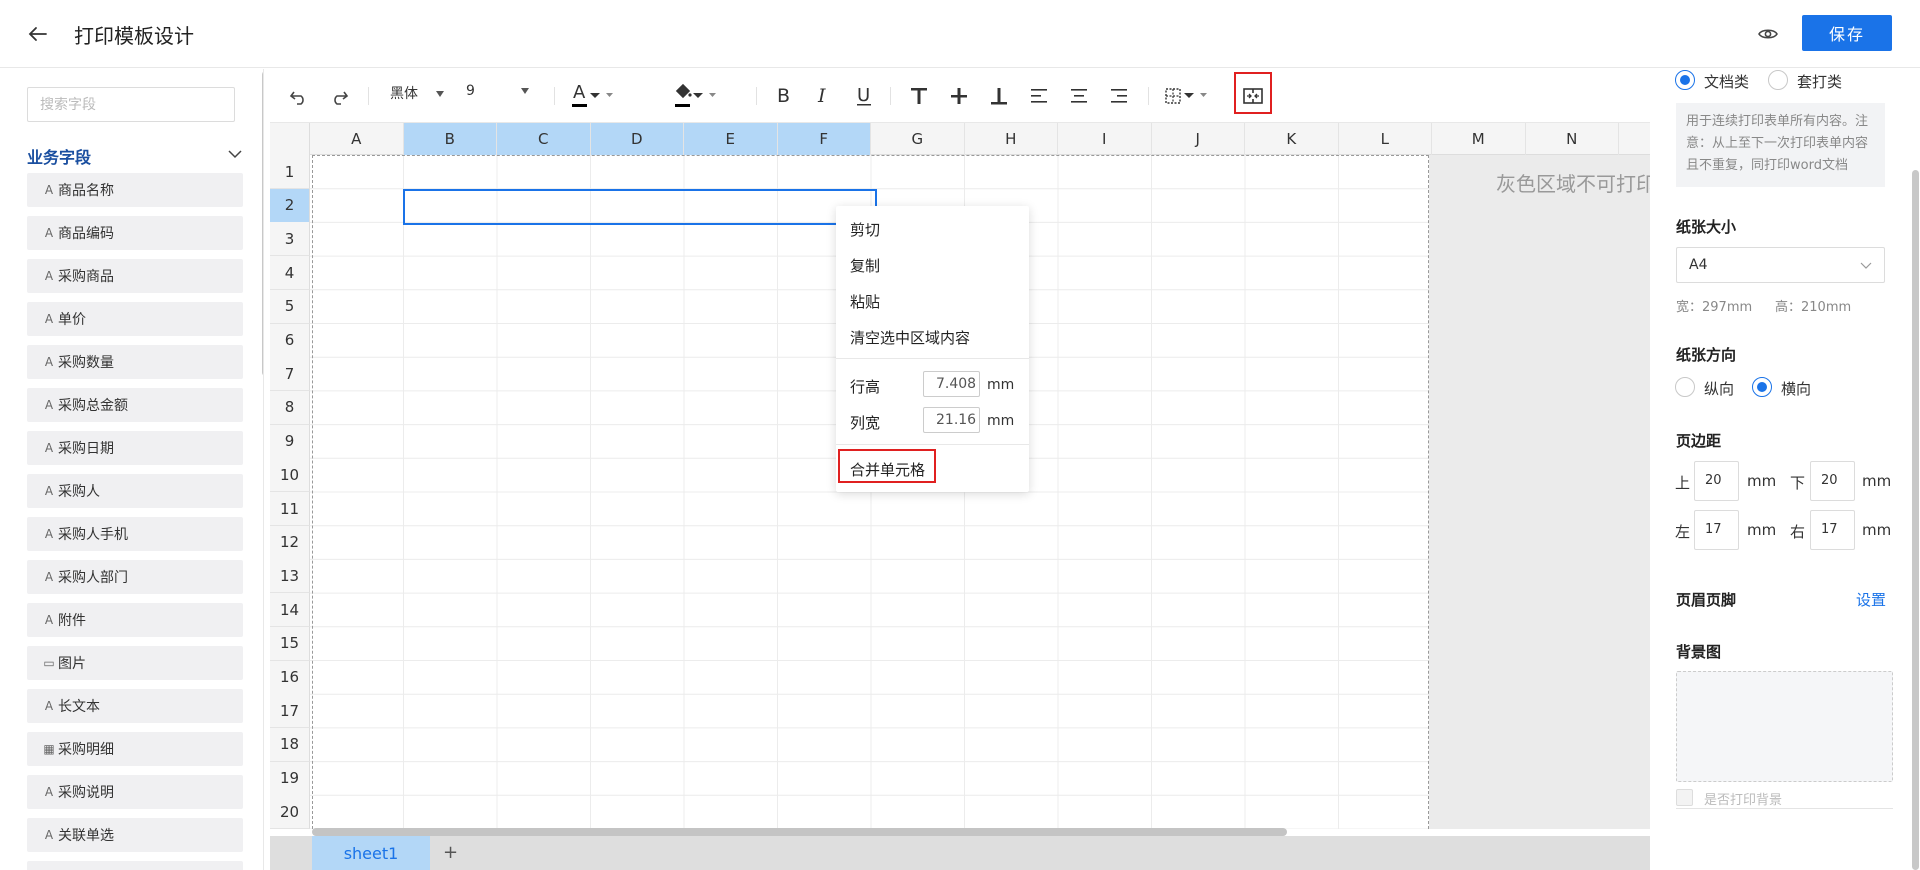 The image size is (1920, 870). Describe the element at coordinates (1190, 96) in the screenshot. I see `border-icon` at that location.